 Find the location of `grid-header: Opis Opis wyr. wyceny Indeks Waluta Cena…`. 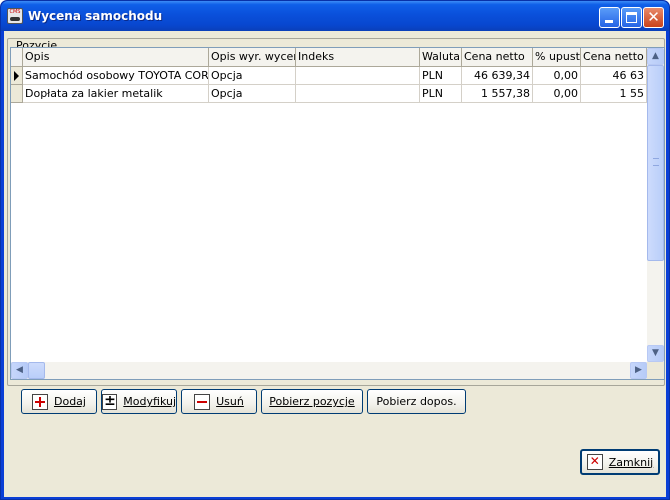

grid-header: Opis Opis wyr. wyceny Indeks Waluta Cena… is located at coordinates (329, 57).